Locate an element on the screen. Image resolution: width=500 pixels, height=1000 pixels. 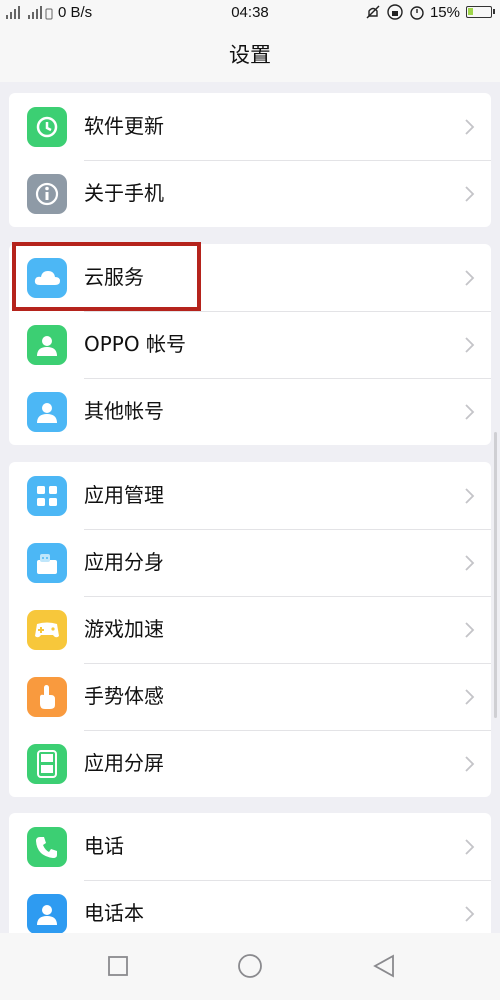
mute-icon is located at coordinates (373, 12).